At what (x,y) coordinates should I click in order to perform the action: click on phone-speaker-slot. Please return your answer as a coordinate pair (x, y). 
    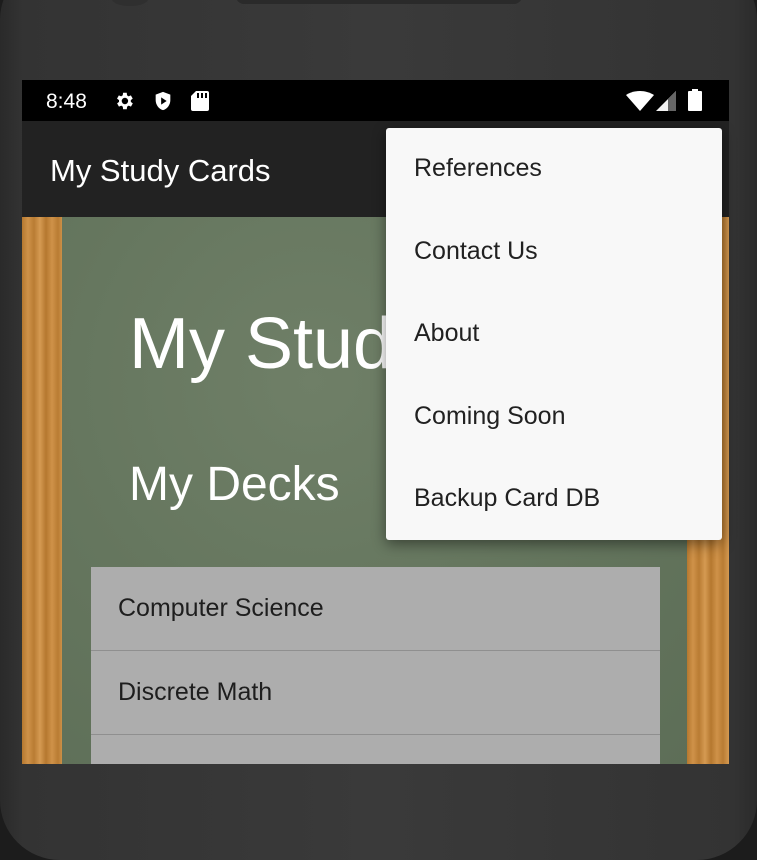
    Looking at the image, I should click on (379, 2).